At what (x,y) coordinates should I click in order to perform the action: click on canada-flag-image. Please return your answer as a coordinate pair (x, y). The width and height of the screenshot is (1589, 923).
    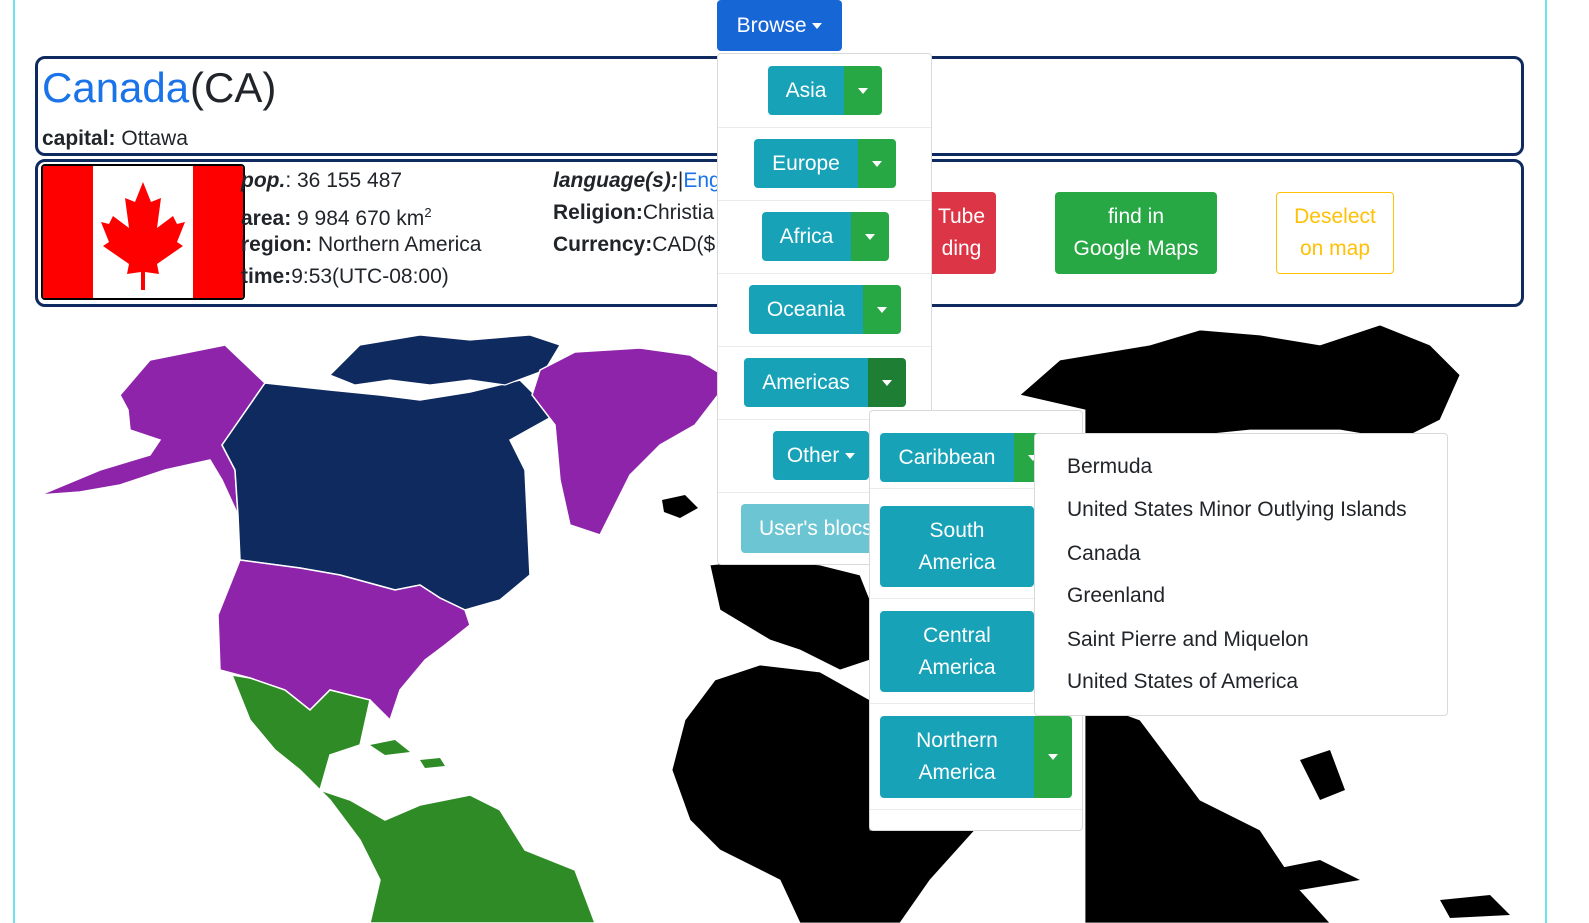
    Looking at the image, I should click on (143, 232).